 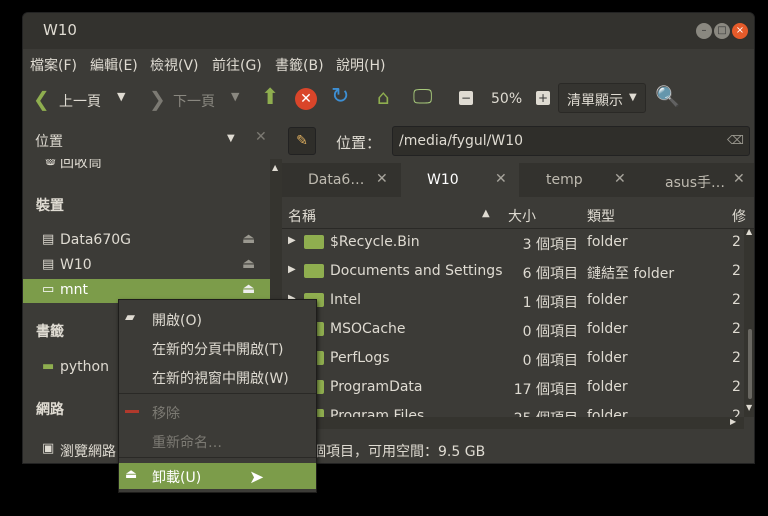 What do you see at coordinates (50, 410) in the screenshot?
I see `section-network: 網路` at bounding box center [50, 410].